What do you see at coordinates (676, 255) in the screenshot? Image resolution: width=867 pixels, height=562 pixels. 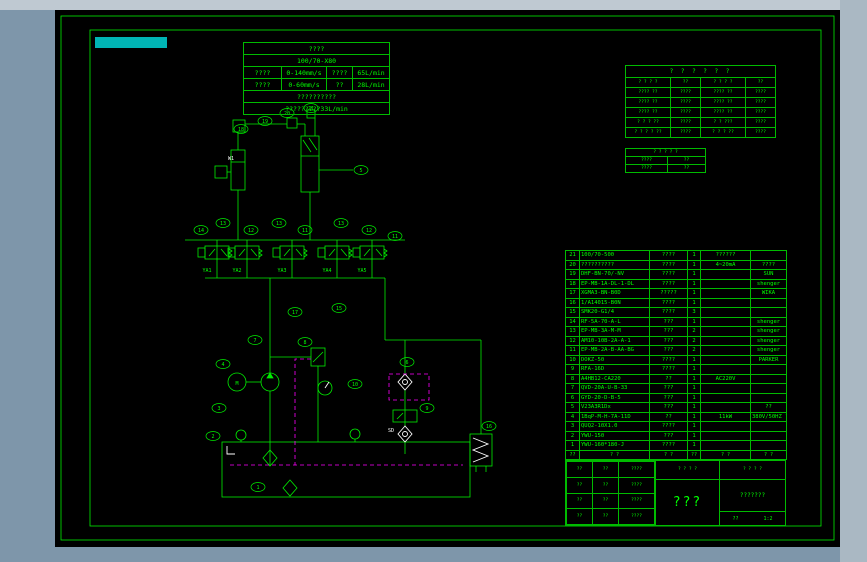 I see `bom-row: 21 100/70-500 ???? 1 ??????` at bounding box center [676, 255].